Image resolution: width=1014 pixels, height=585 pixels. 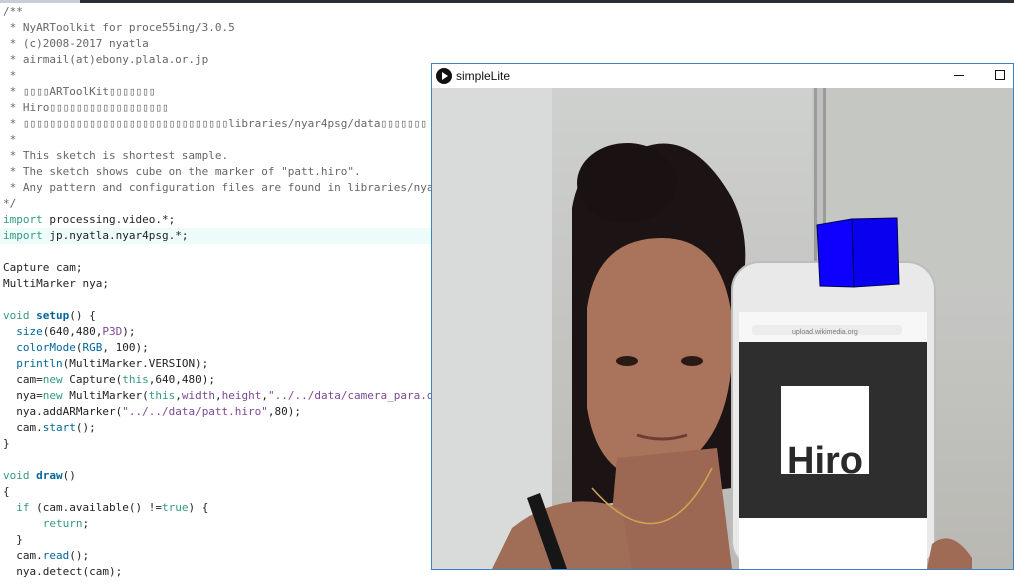 What do you see at coordinates (507, 12) in the screenshot?
I see `code-line: /**` at bounding box center [507, 12].